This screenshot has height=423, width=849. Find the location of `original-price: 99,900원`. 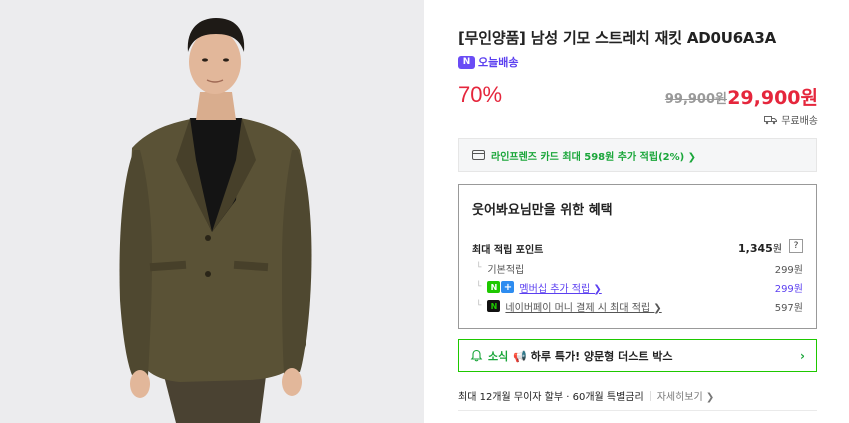

original-price: 99,900원 is located at coordinates (695, 99).